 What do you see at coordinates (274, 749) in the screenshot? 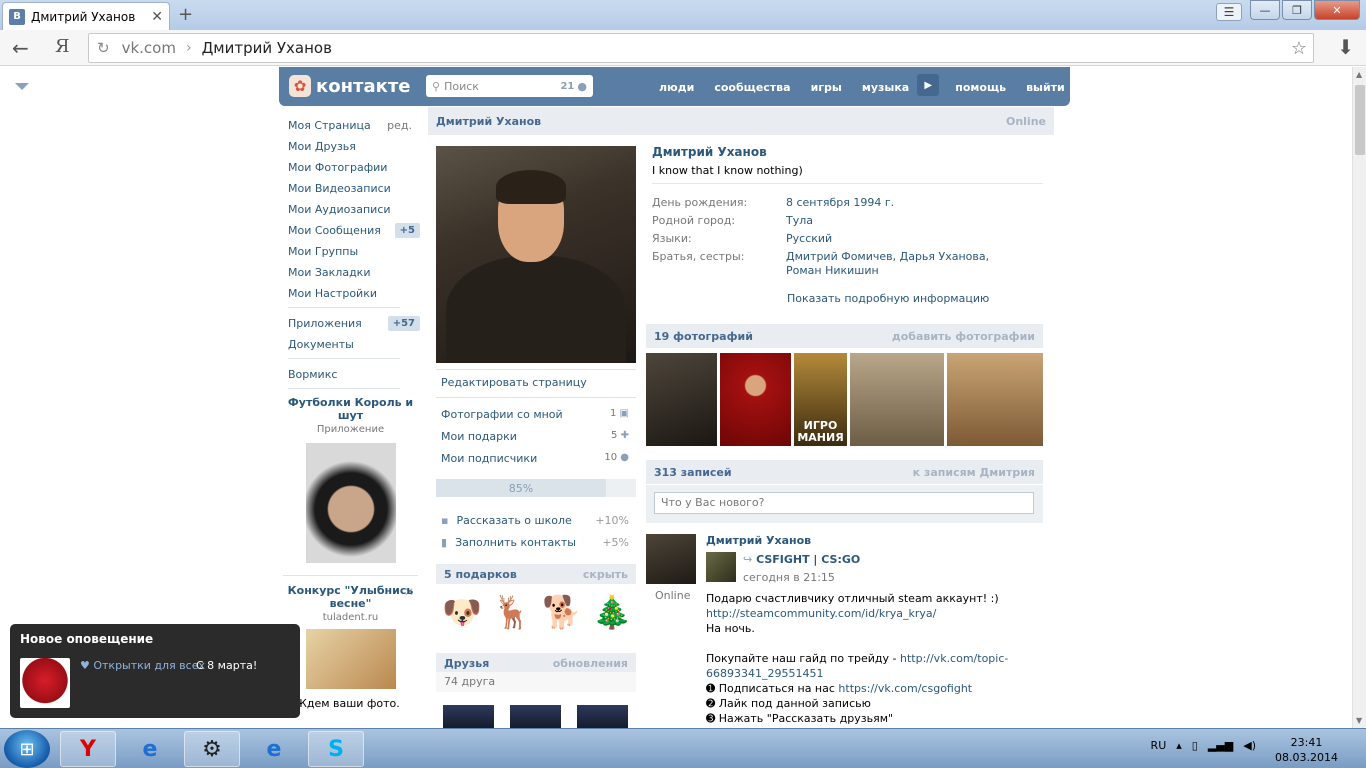
I see `internet-explorer-icon-2: e` at bounding box center [274, 749].